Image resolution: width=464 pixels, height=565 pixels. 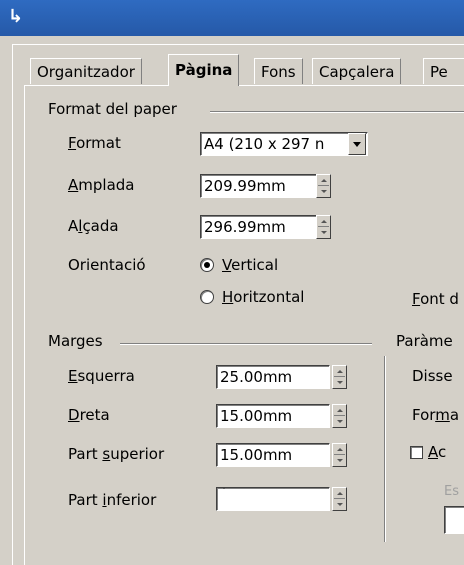 What do you see at coordinates (278, 71) in the screenshot?
I see `tab-background: Fons` at bounding box center [278, 71].